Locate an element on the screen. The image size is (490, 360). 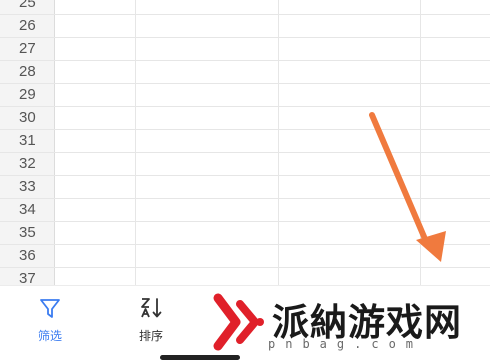
row-number: 29 is located at coordinates (27, 95).